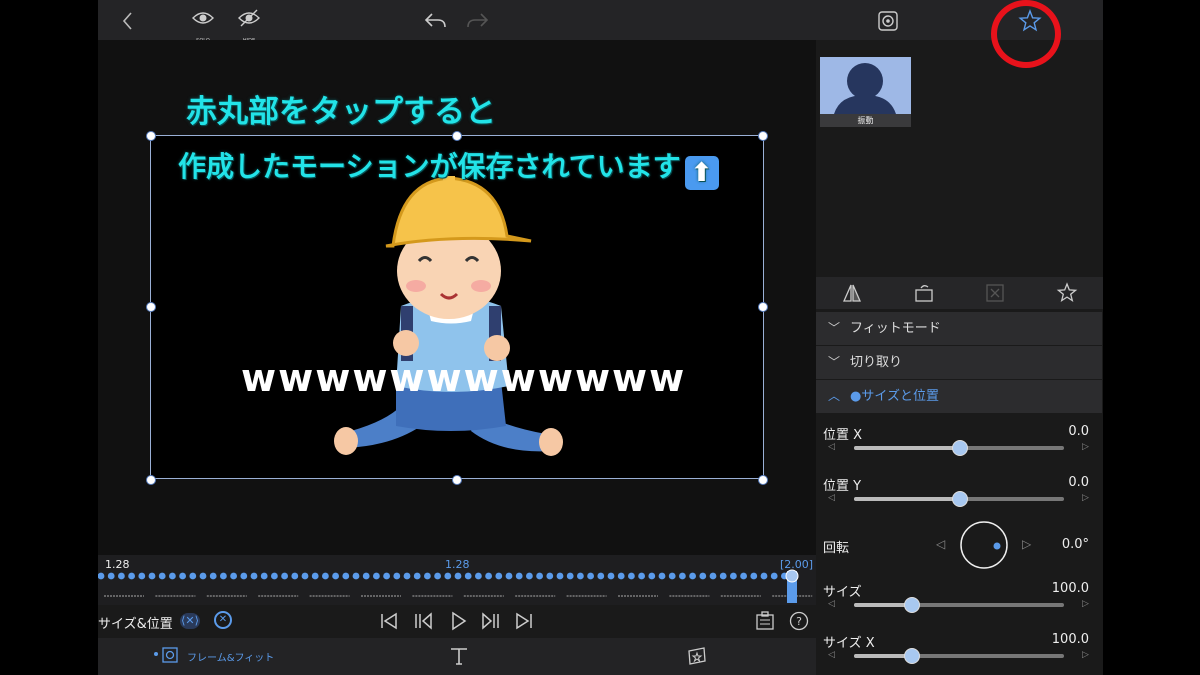 The image size is (1200, 675). Describe the element at coordinates (129, 21) in the screenshot. I see `back-button` at that location.